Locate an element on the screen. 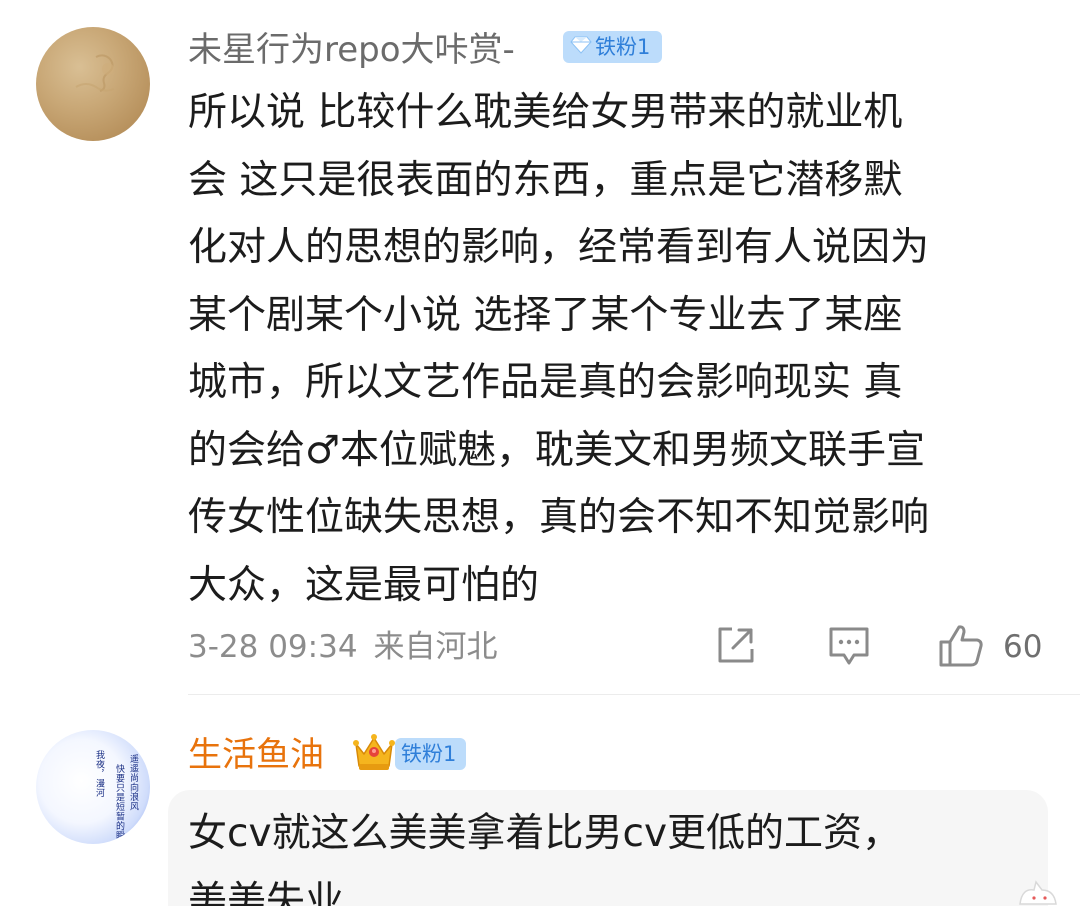 The height and width of the screenshot is (906, 1080). share-icon is located at coordinates (736, 647).